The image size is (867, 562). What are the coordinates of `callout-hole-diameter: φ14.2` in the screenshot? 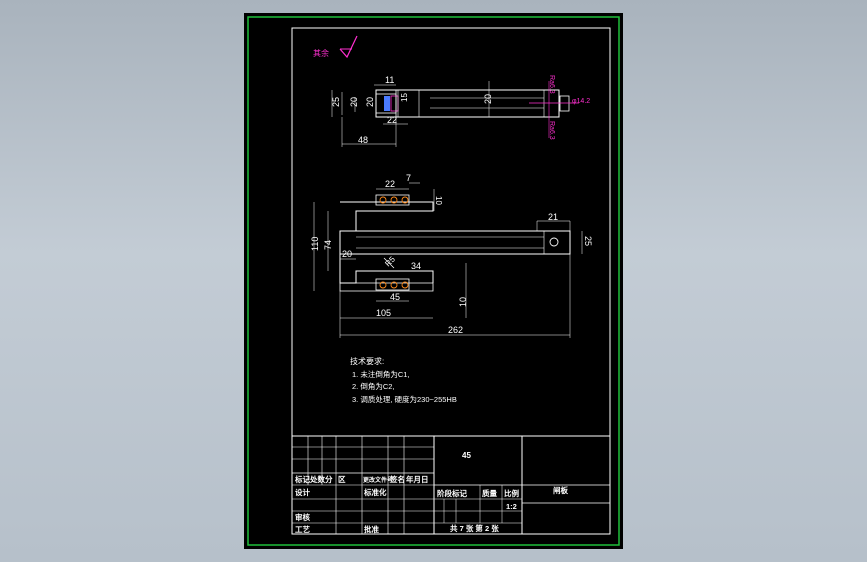 It's located at (581, 101).